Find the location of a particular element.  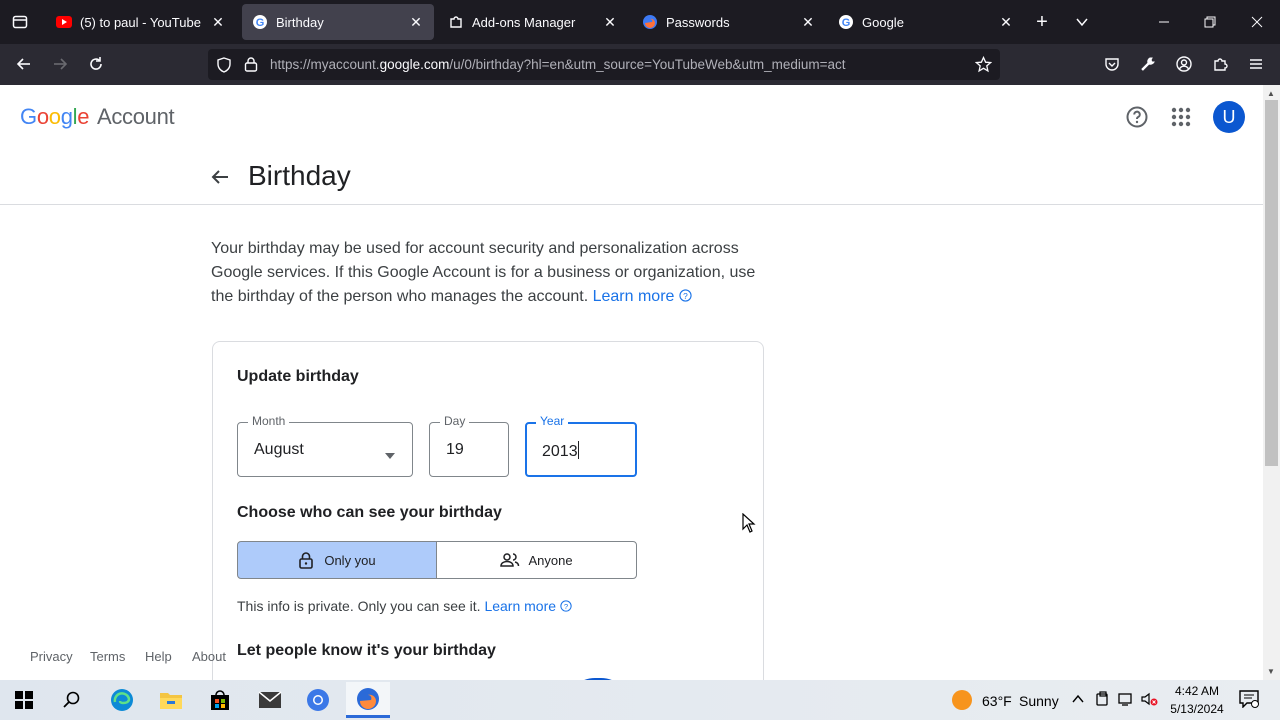

firefox-view-icon is located at coordinates (20, 22).